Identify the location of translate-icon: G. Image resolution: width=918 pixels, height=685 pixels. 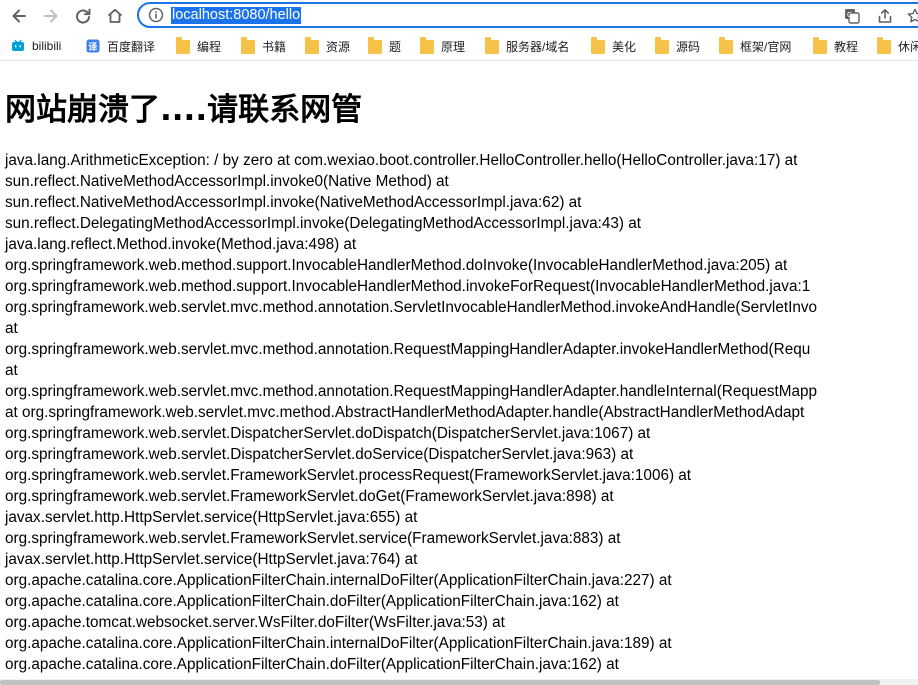
(852, 16).